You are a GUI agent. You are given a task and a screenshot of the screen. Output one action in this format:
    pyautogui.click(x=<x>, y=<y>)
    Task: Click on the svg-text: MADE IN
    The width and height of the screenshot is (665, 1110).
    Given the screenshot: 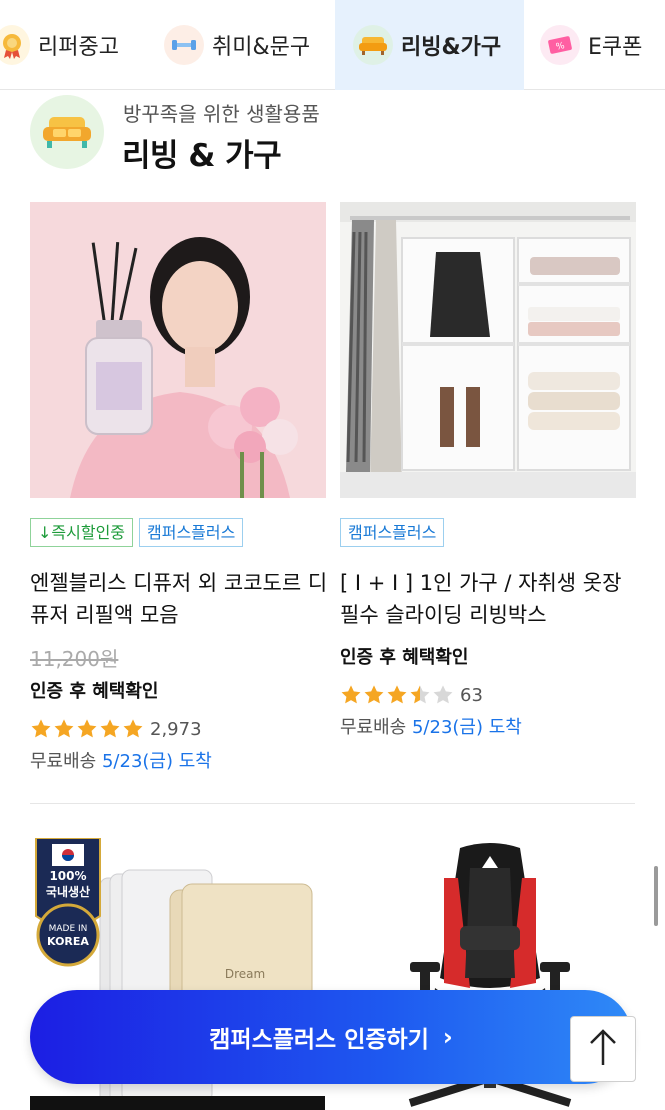 What is the action you would take?
    pyautogui.click(x=68, y=929)
    